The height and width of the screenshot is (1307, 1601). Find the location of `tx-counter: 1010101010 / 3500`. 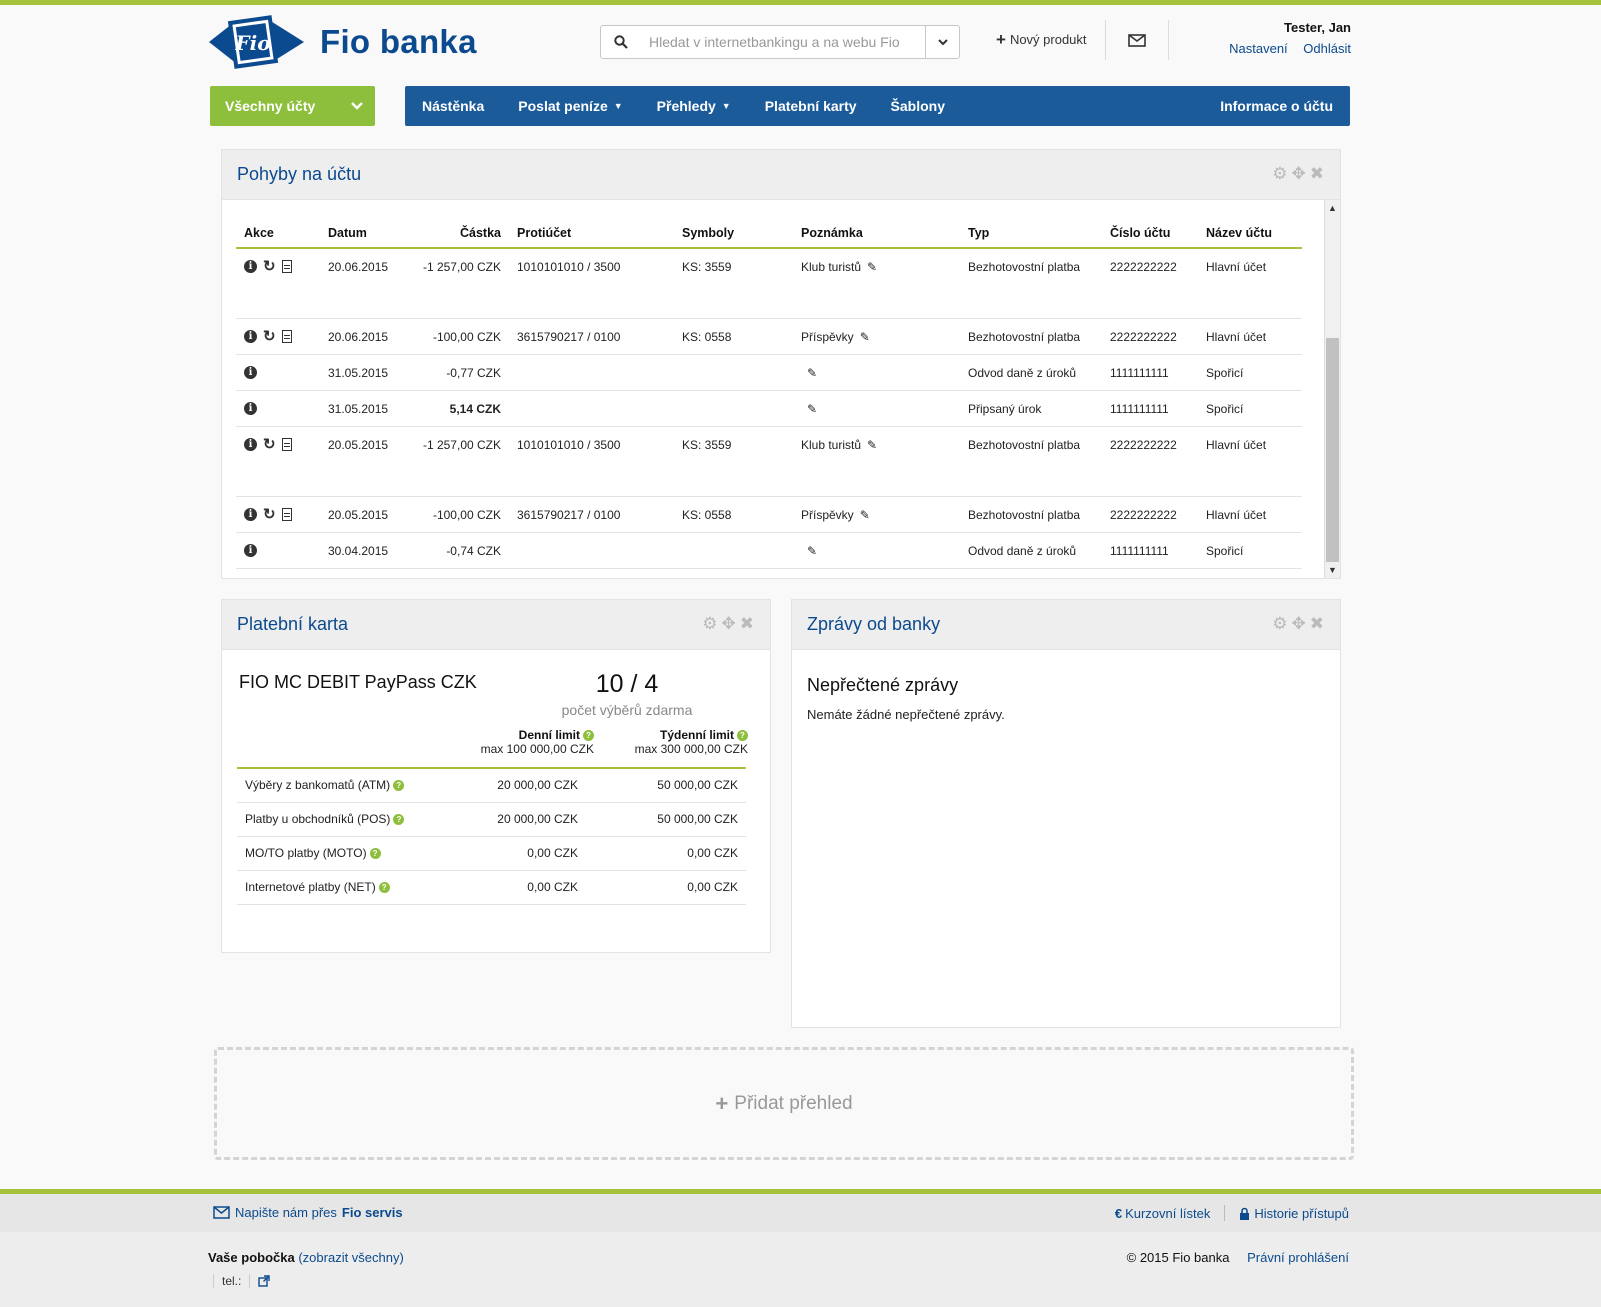

tx-counter: 1010101010 / 3500 is located at coordinates (591, 283).